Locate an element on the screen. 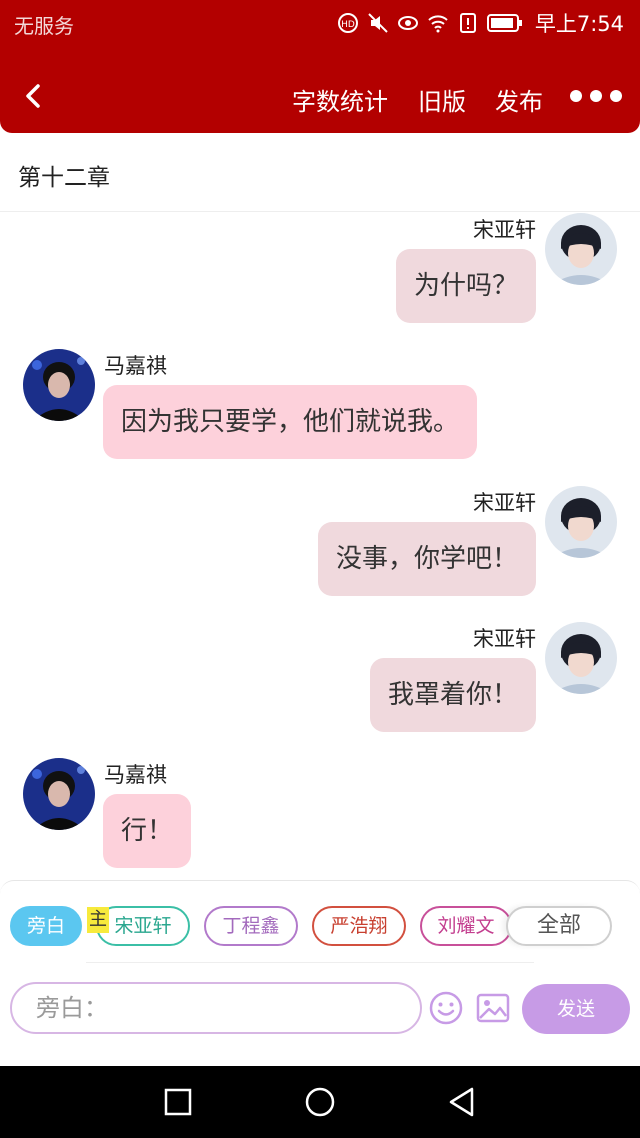 The width and height of the screenshot is (640, 1138). clock-text: 早上7:54 is located at coordinates (579, 24).